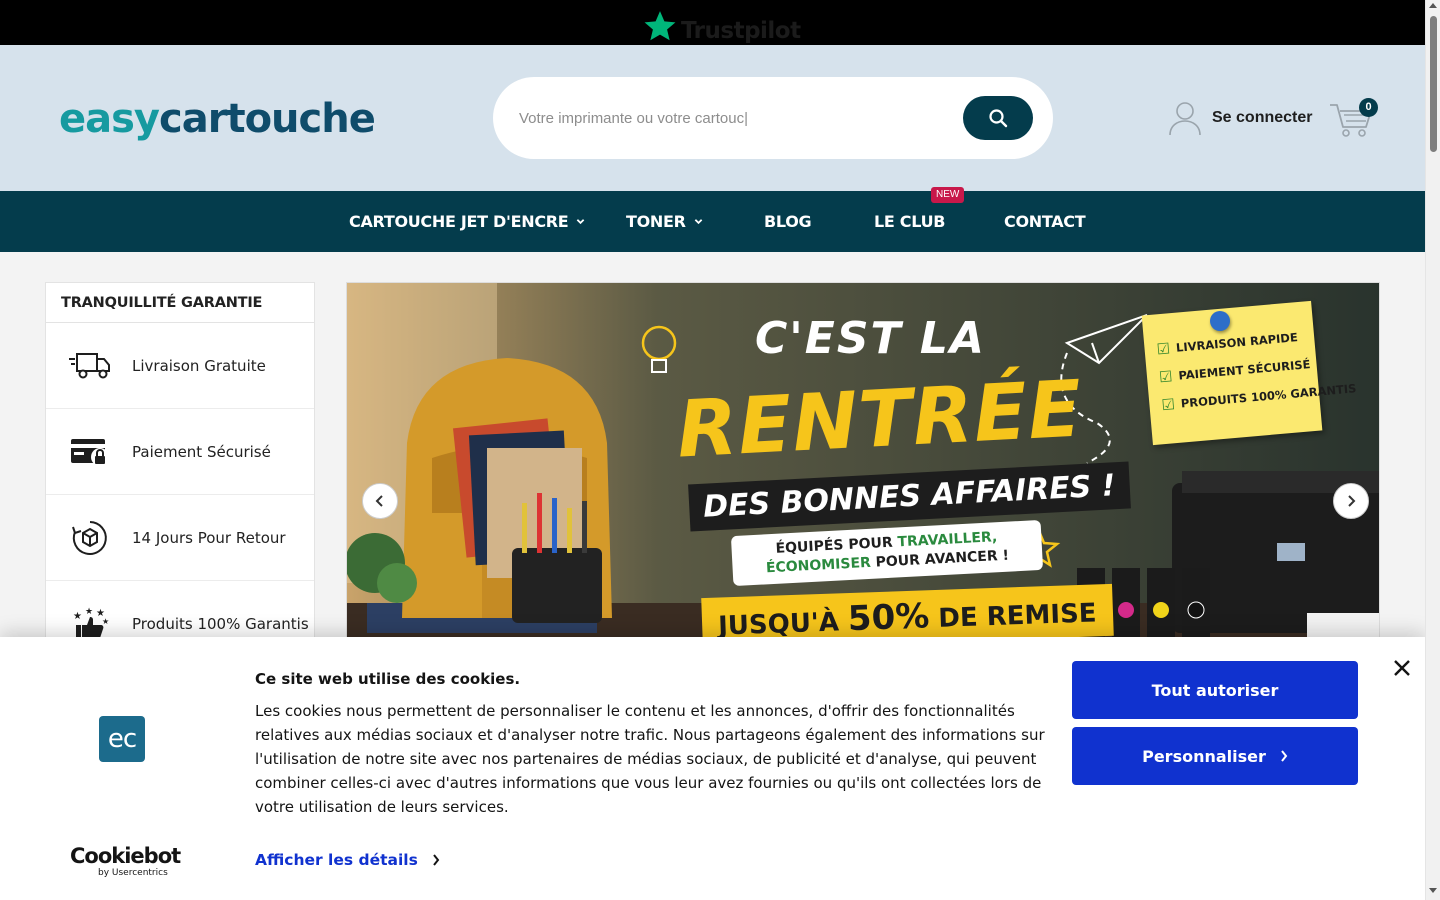 The height and width of the screenshot is (900, 1440). I want to click on nav-label: CARTOUCHE JET D'ENCRE, so click(459, 221).